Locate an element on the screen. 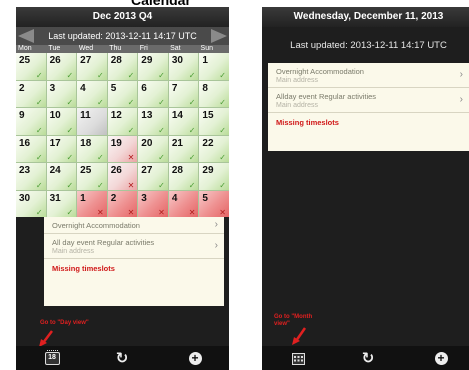 This screenshot has width=469, height=370. calendar-day-cell: 21 ✓ is located at coordinates (183, 148).